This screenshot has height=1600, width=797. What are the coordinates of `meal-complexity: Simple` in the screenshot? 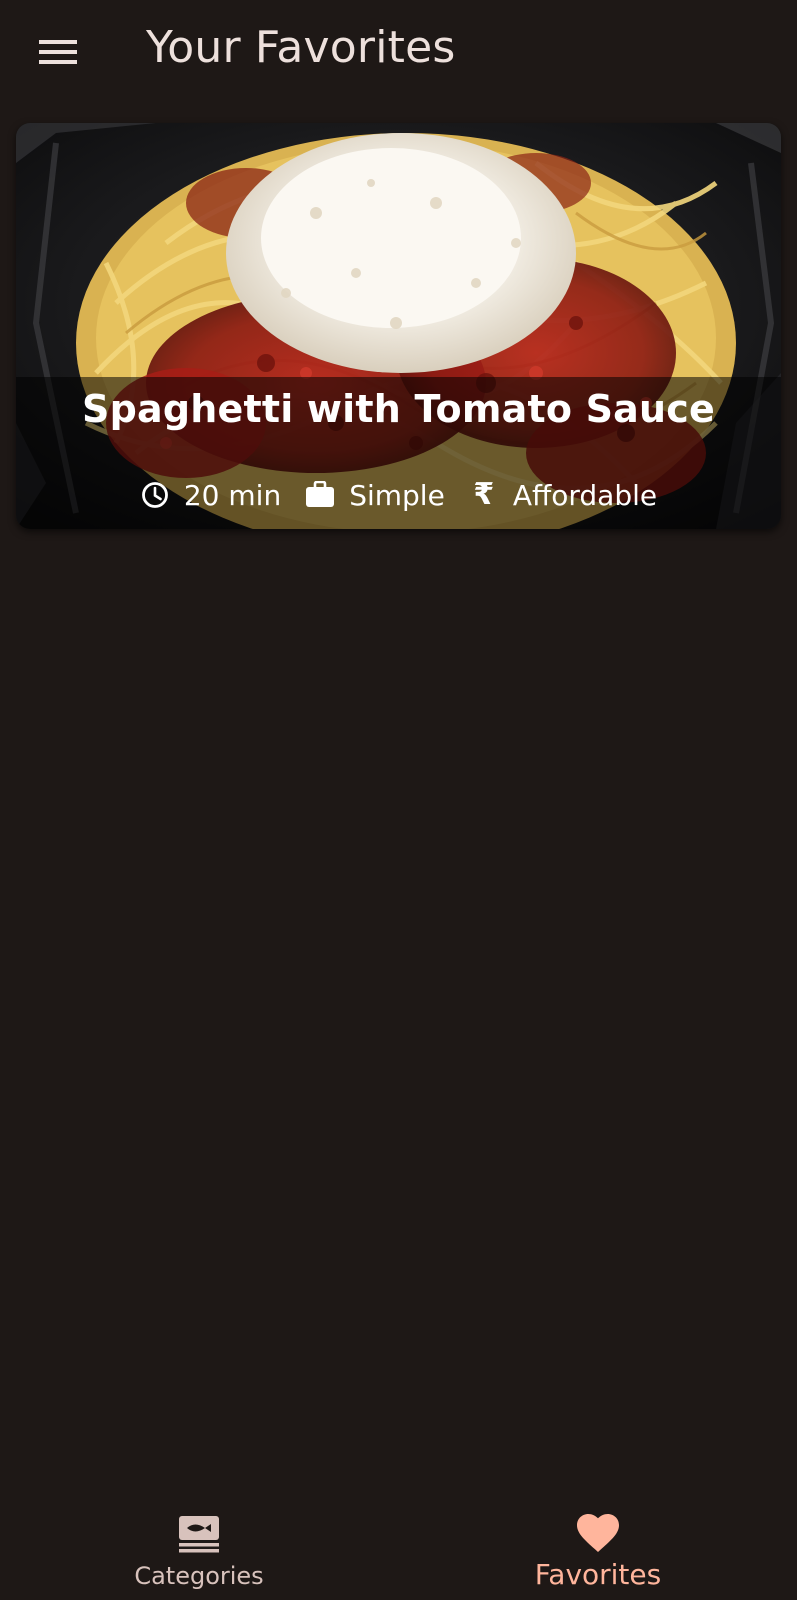 It's located at (375, 495).